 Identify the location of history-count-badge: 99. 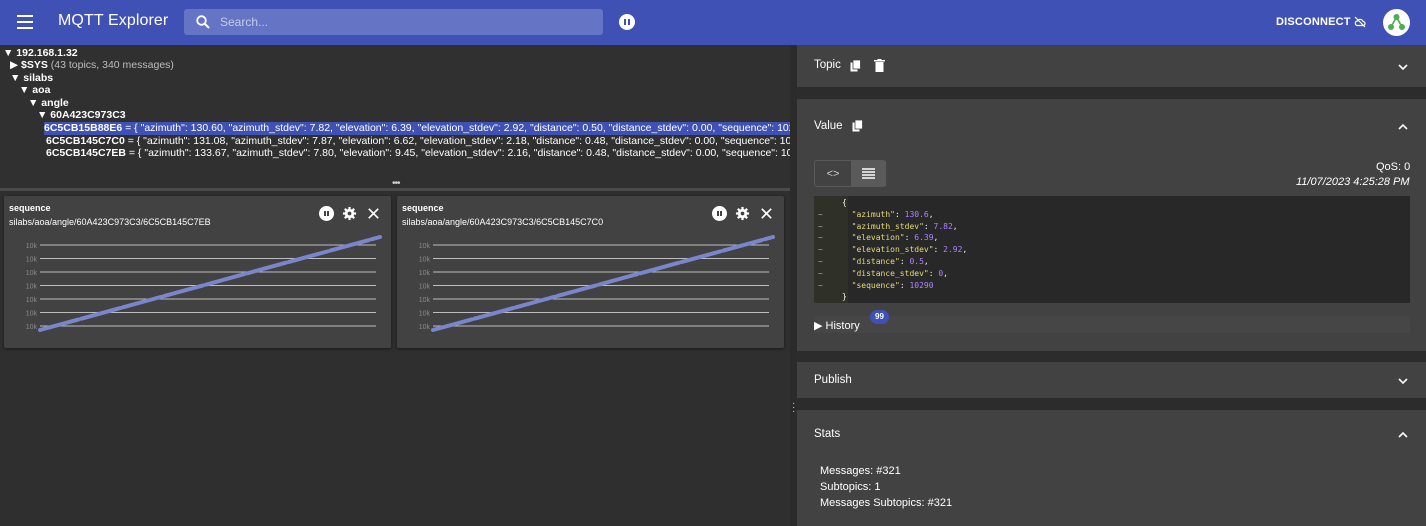
(879, 317).